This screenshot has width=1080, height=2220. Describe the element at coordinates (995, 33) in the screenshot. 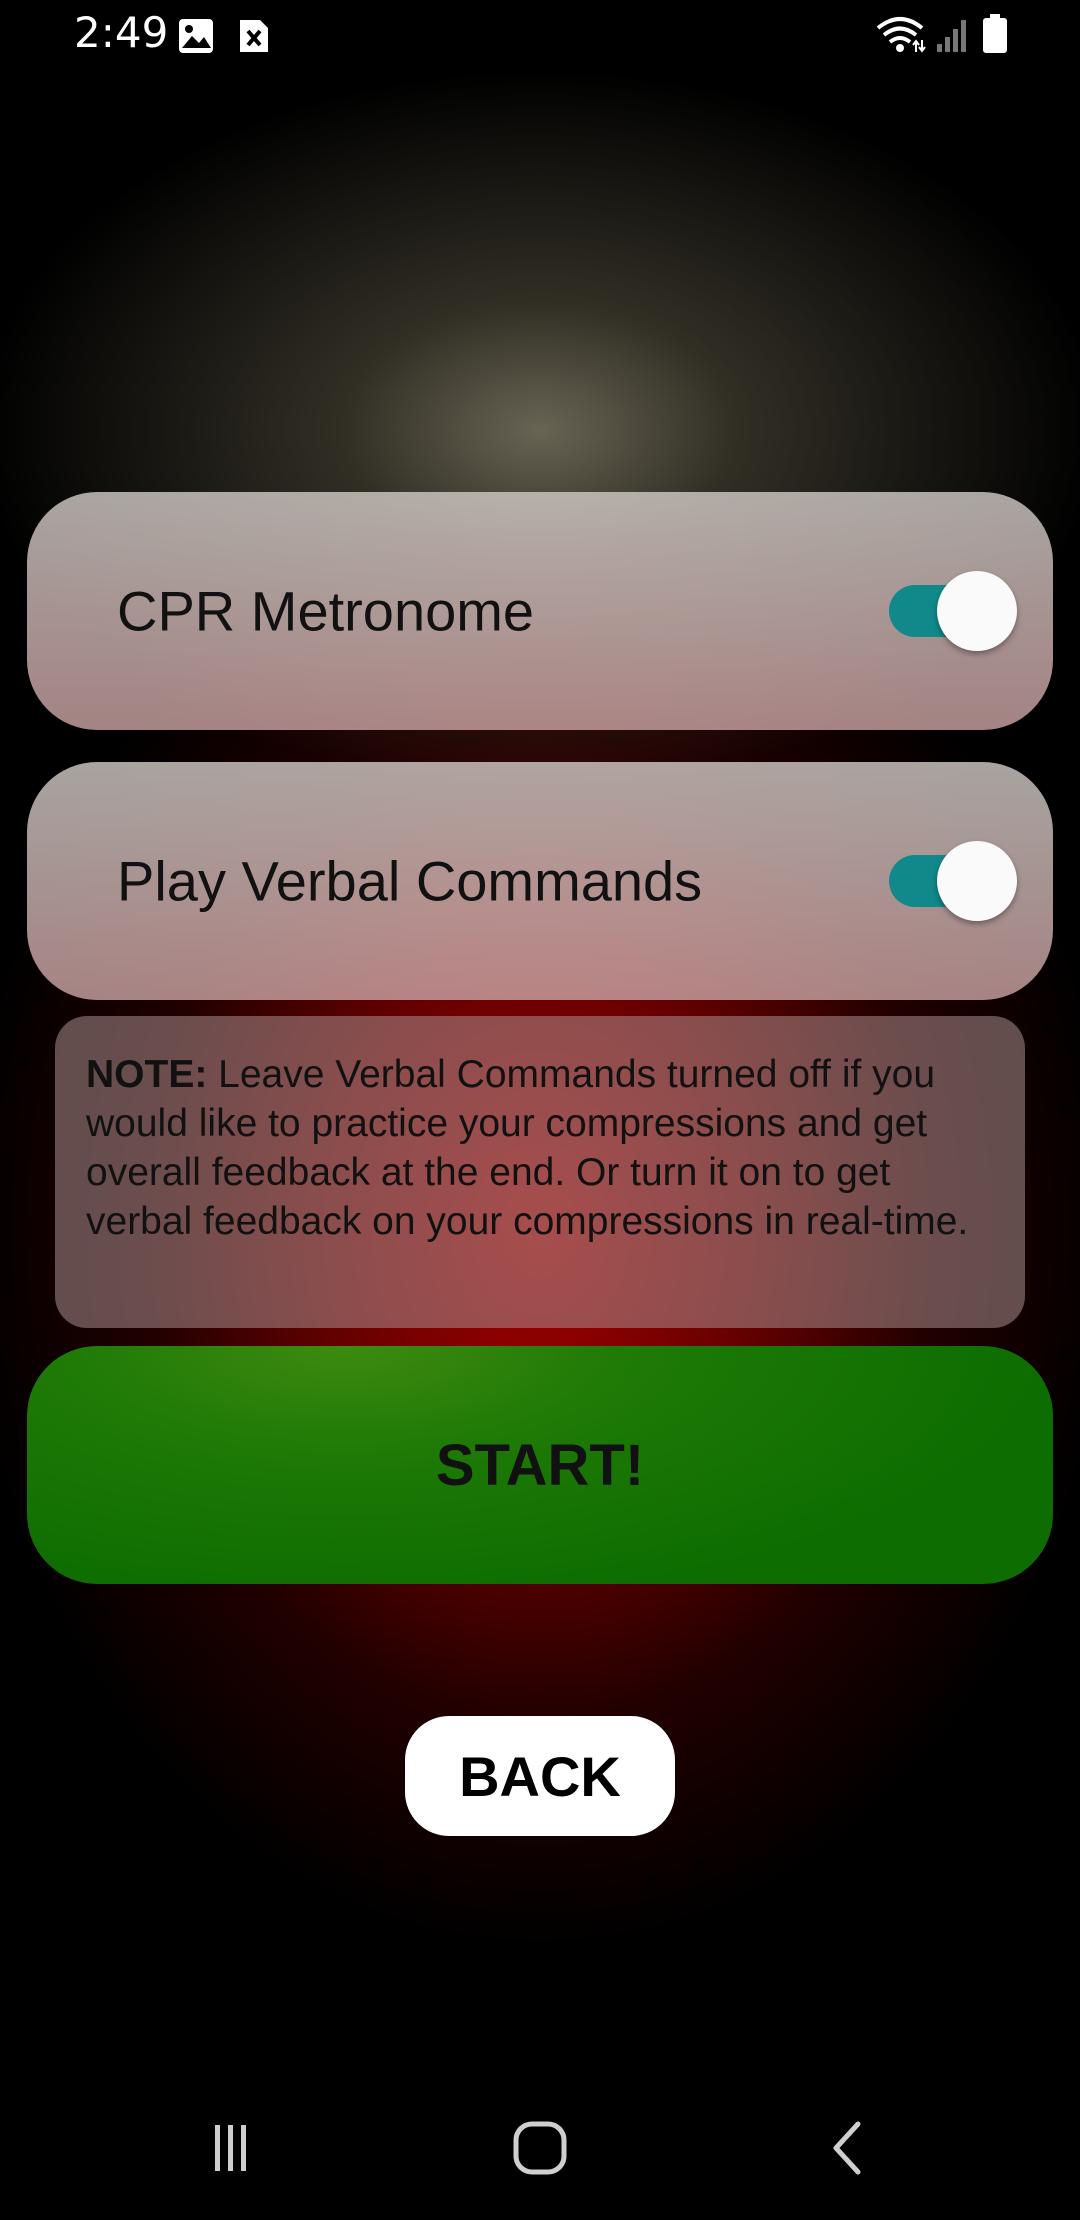

I see `battery-icon` at that location.